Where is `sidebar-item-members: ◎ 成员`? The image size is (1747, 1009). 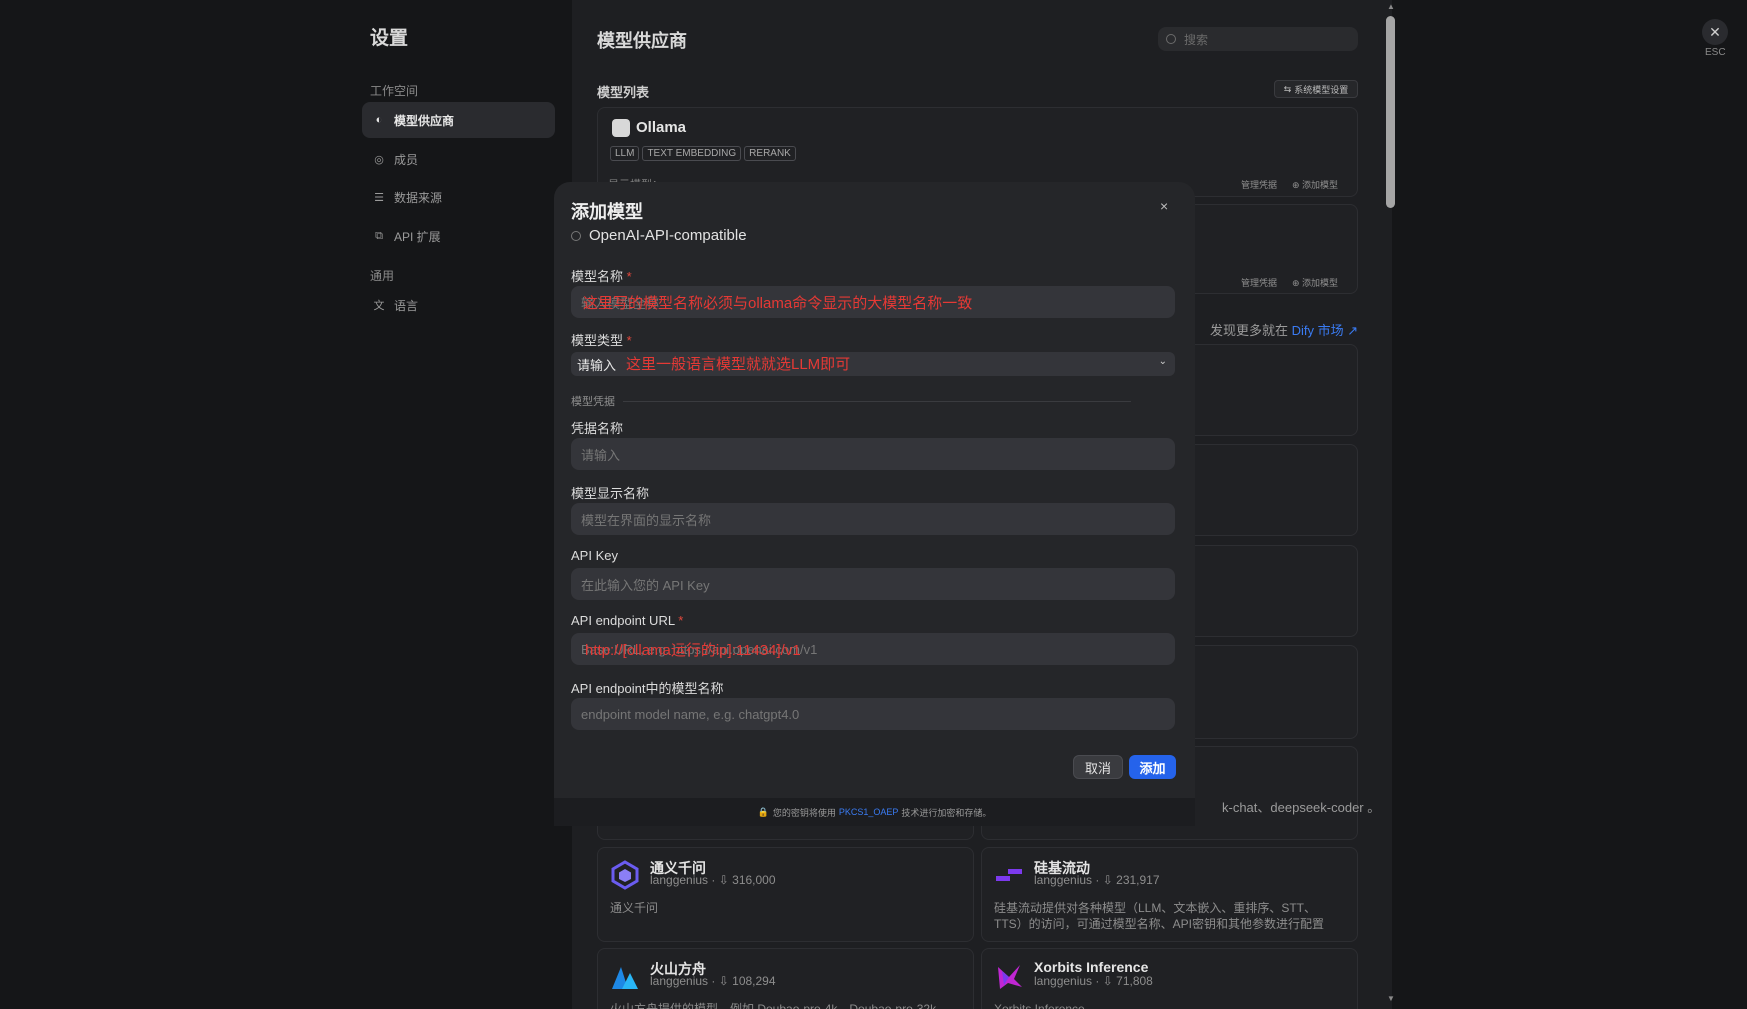
sidebar-item-members: ◎ 成员 is located at coordinates (458, 159).